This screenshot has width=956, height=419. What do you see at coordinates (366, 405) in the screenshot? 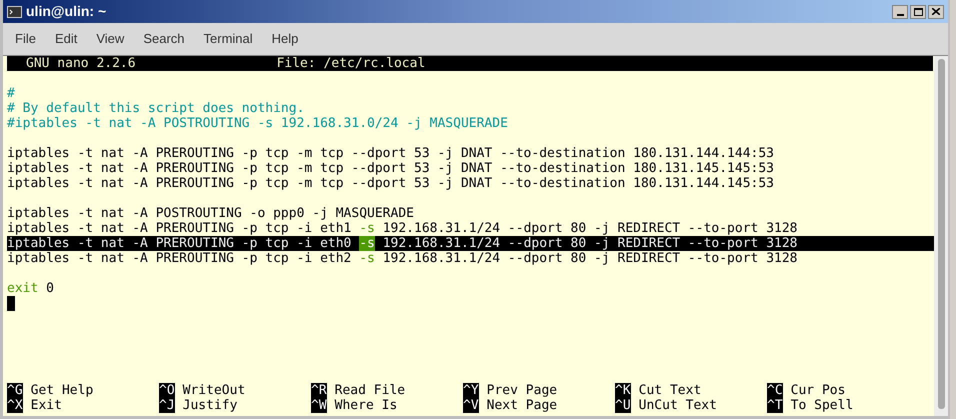
I see `shortcut-label: Where Is` at bounding box center [366, 405].